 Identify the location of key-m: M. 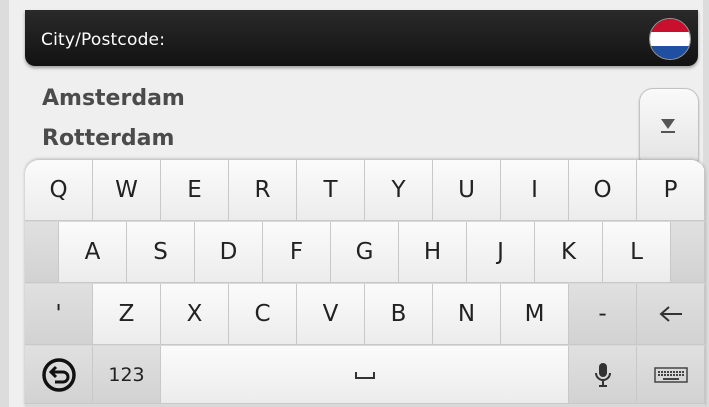
(535, 314).